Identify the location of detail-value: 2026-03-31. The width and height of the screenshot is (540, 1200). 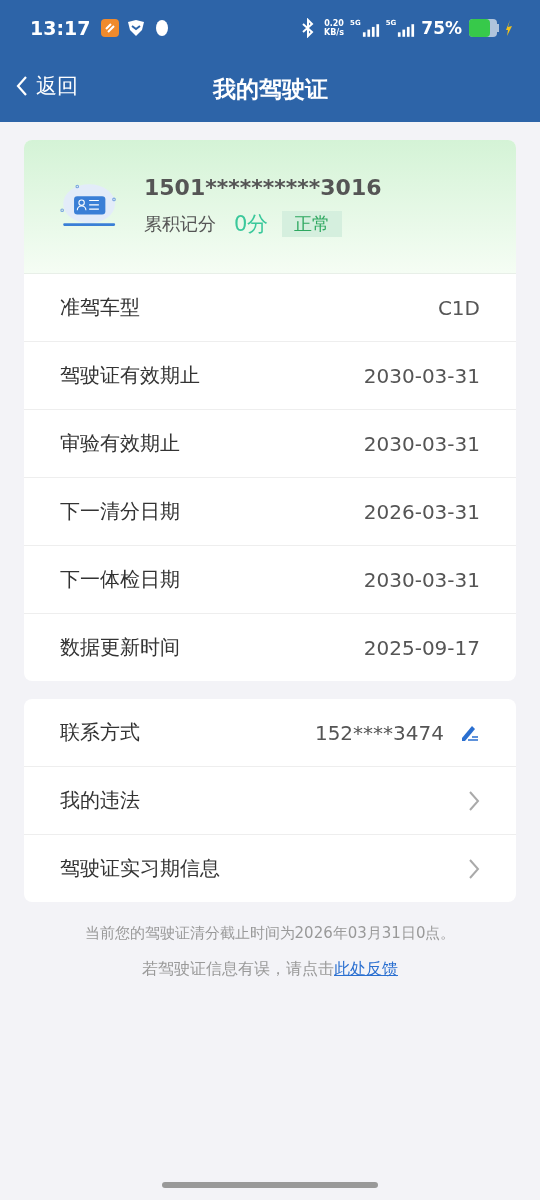
(421, 511).